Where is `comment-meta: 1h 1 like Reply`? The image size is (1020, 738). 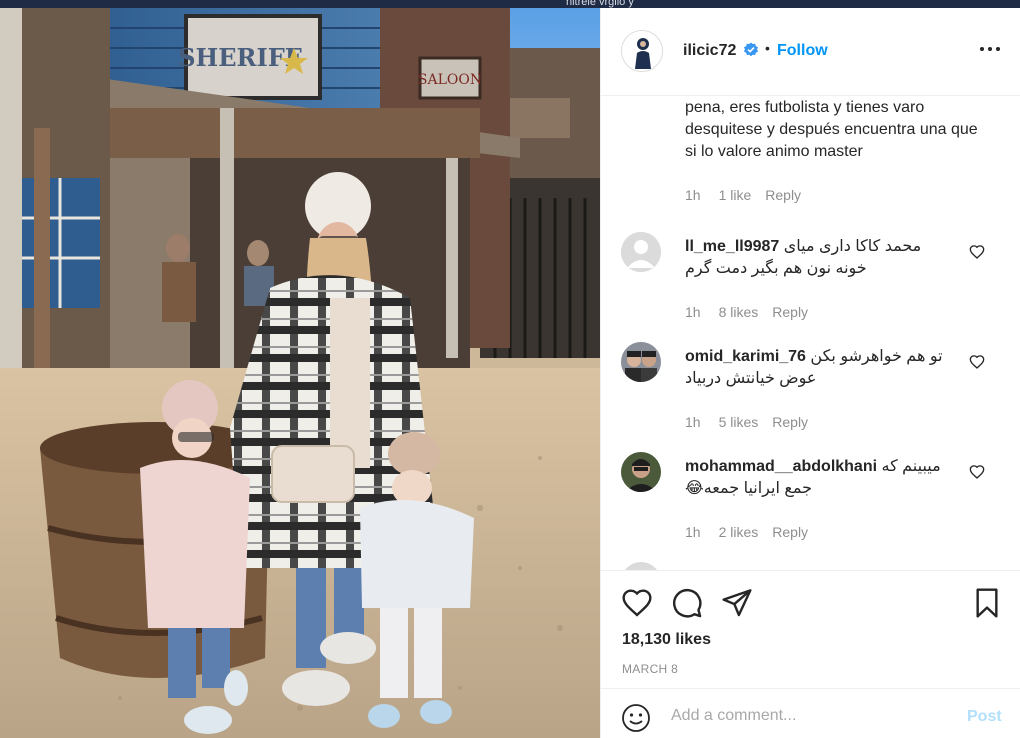 comment-meta: 1h 1 like Reply is located at coordinates (743, 195).